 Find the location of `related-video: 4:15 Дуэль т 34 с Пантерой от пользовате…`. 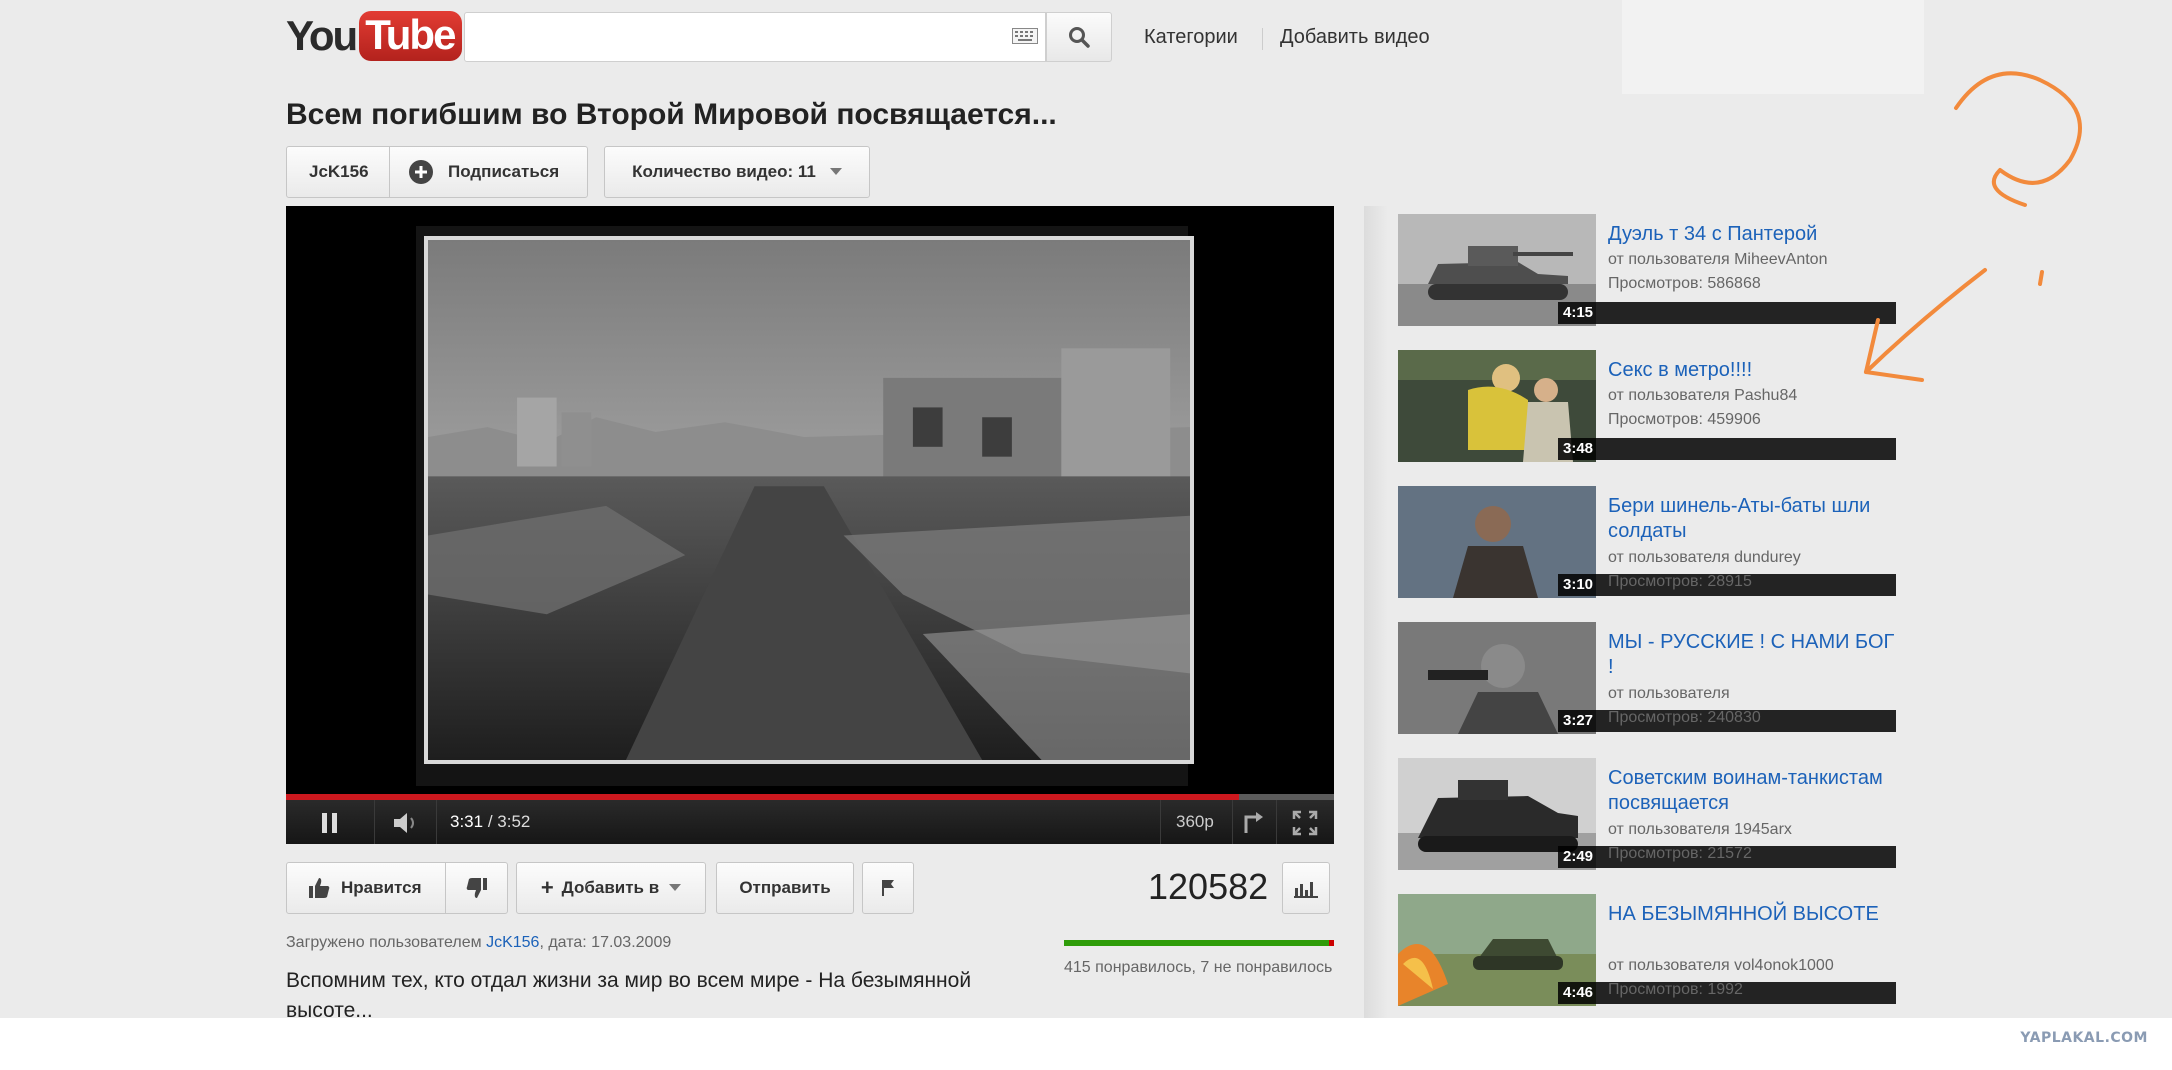

related-video: 4:15 Дуэль т 34 с Пантерой от пользовате… is located at coordinates (1648, 270).